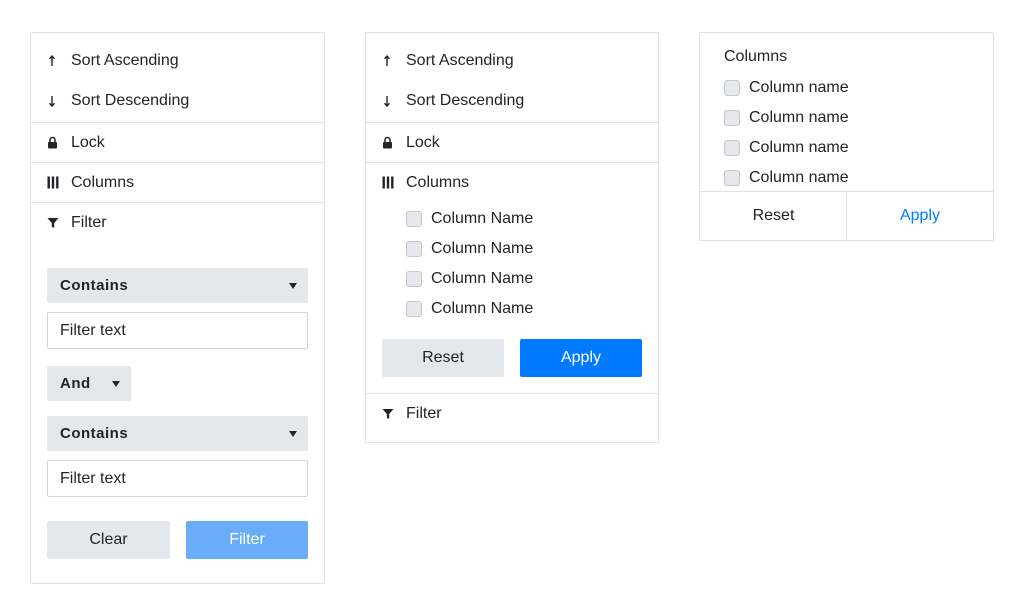  I want to click on filter-text-1-placeholder: Filter text, so click(93, 330).